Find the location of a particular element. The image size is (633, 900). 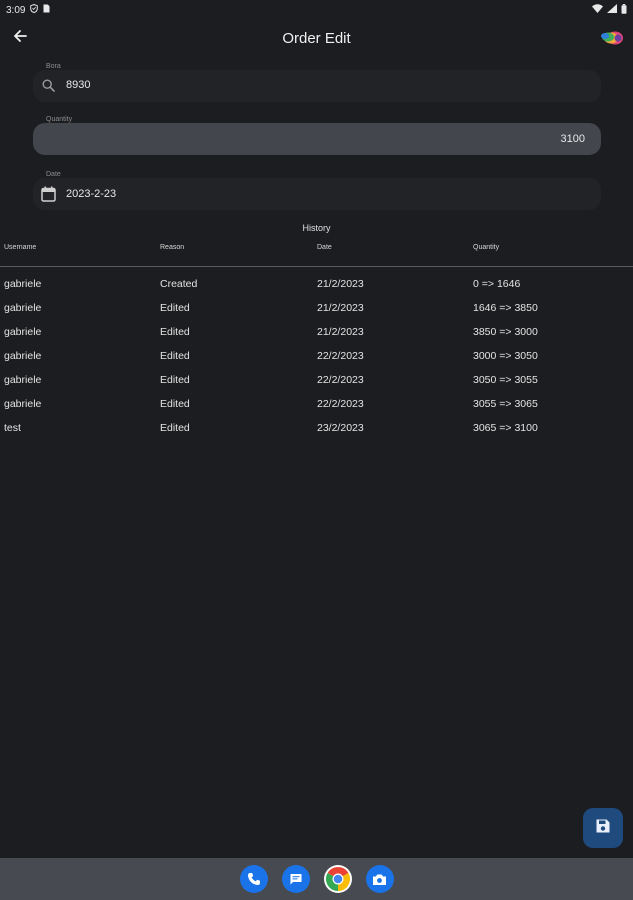

quantity-value: 3100 is located at coordinates (572, 139).